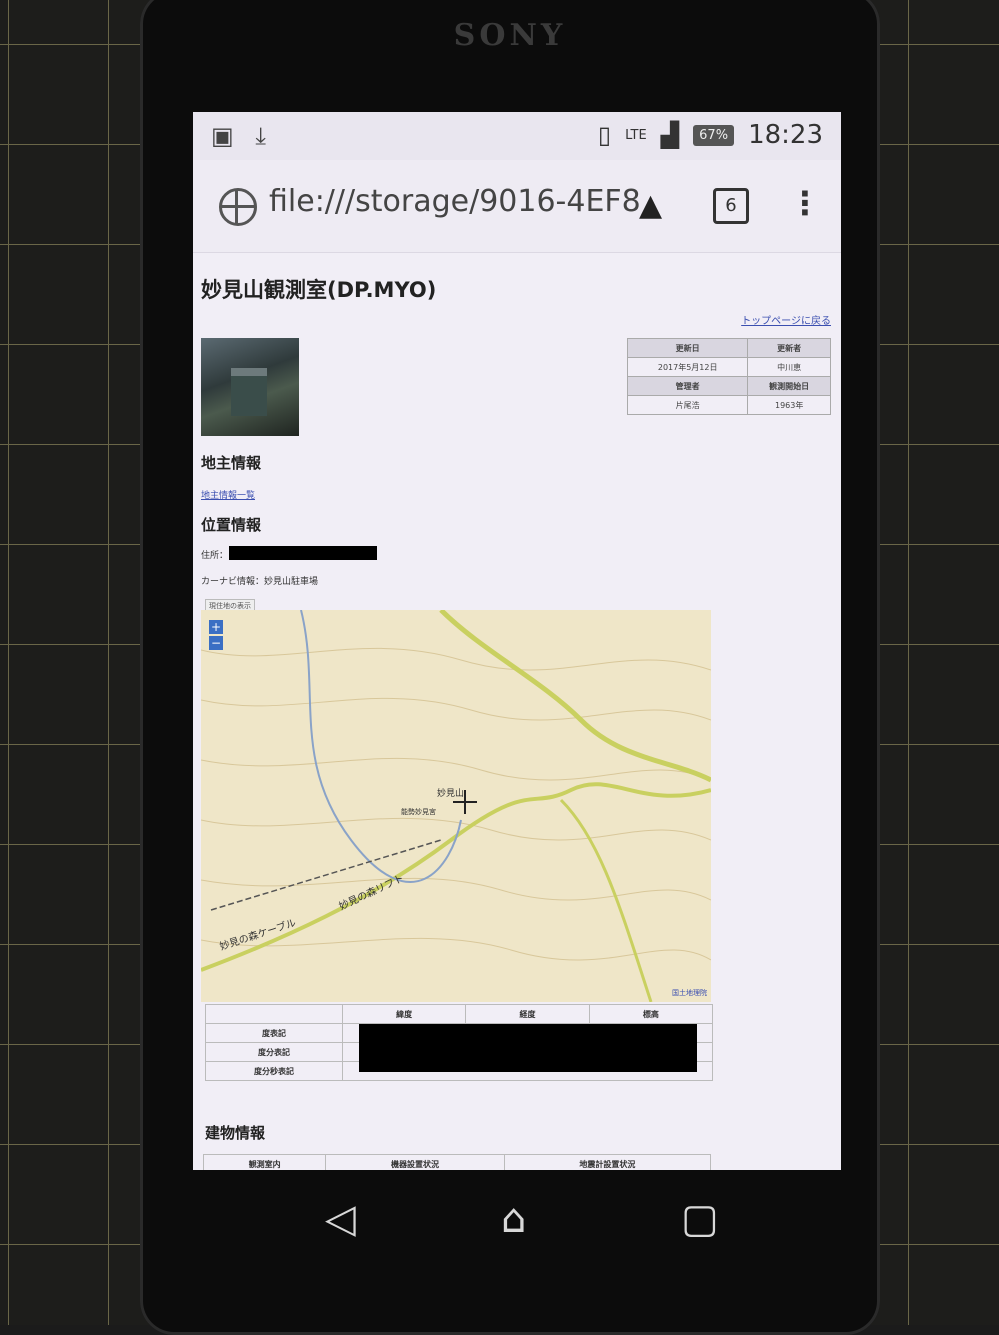 The height and width of the screenshot is (1335, 999). What do you see at coordinates (216, 627) in the screenshot?
I see `zoom-in-button: +` at bounding box center [216, 627].